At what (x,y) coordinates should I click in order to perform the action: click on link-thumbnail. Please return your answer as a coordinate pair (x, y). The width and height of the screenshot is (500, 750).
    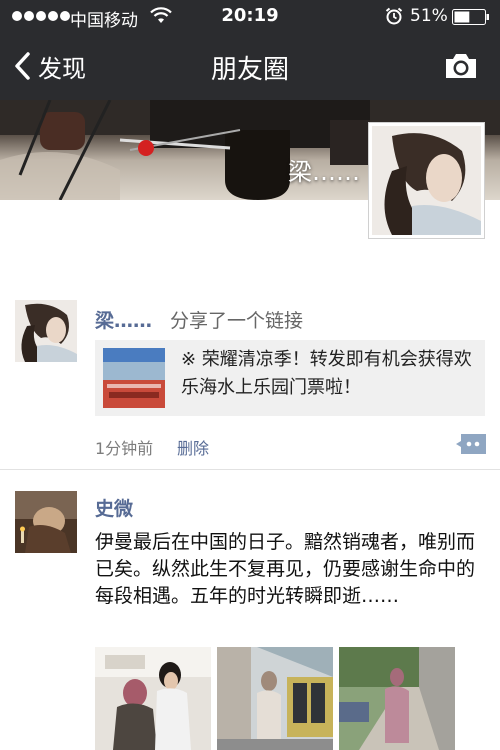
    Looking at the image, I should click on (134, 378).